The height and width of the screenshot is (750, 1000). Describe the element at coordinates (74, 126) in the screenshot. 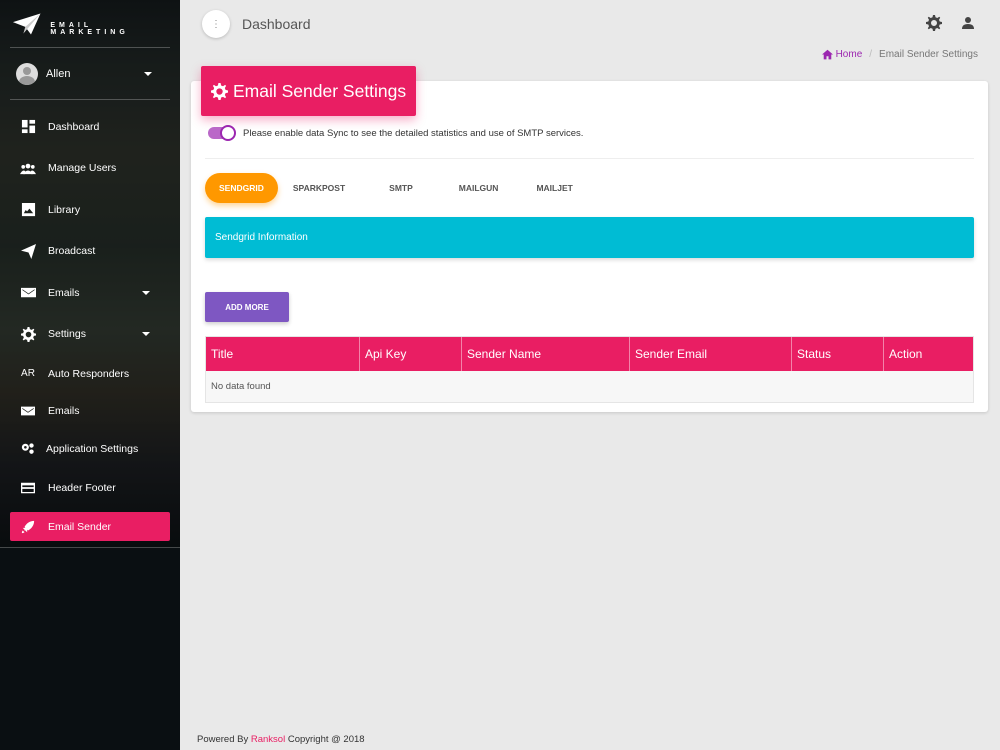

I see `sidebar-item-label: Dashboard` at that location.